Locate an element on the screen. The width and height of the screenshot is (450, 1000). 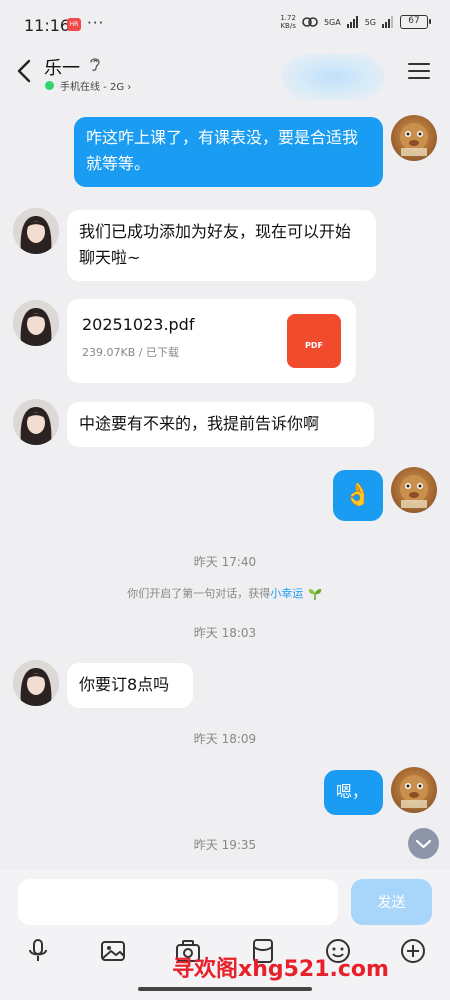
message-bubble-received: 我们已成功添加为好友，现在可以开始聊天啦~ is located at coordinates (221, 245).